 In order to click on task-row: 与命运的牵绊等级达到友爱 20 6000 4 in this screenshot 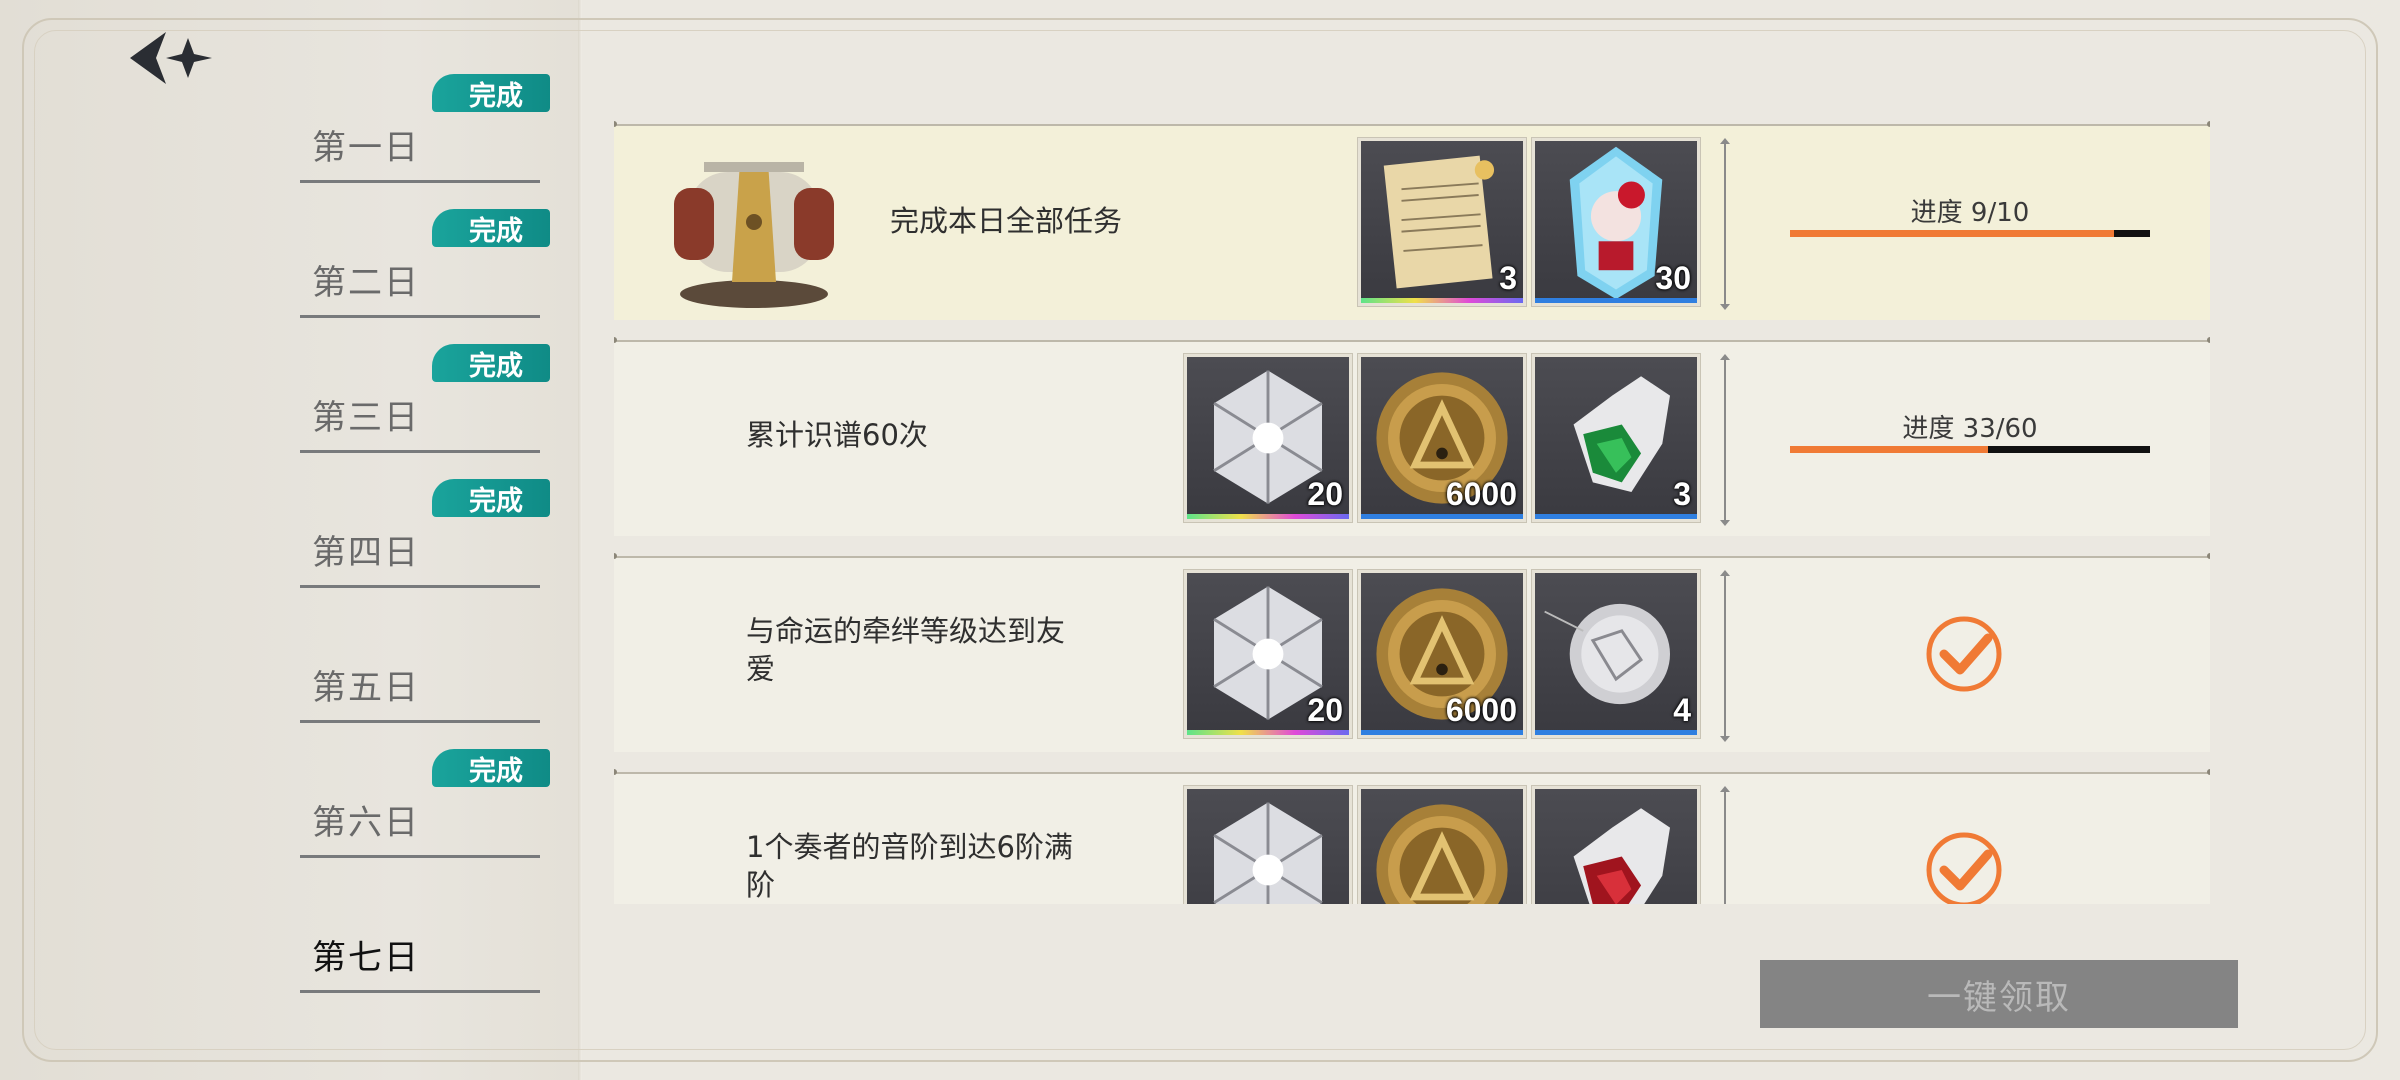, I will do `click(1412, 652)`.